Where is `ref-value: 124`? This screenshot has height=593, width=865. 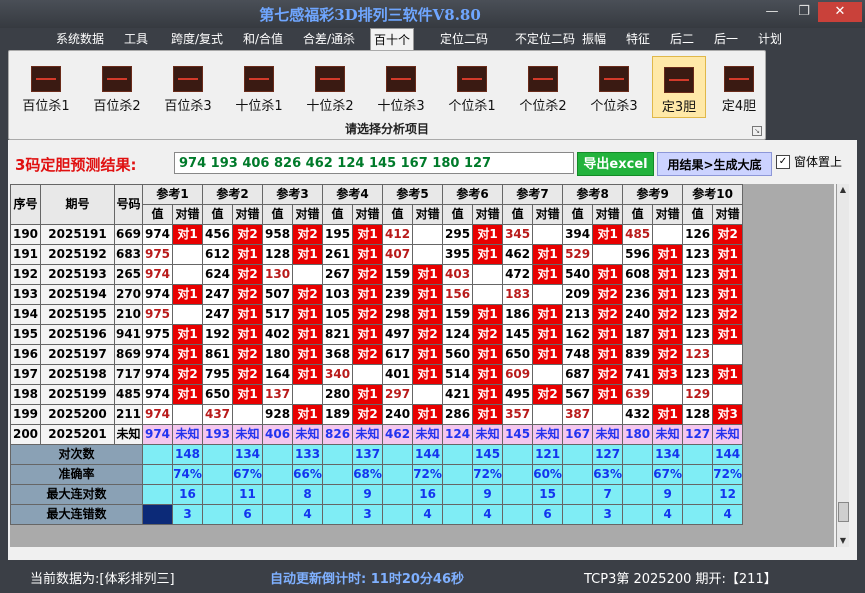
ref-value: 124 is located at coordinates (458, 334).